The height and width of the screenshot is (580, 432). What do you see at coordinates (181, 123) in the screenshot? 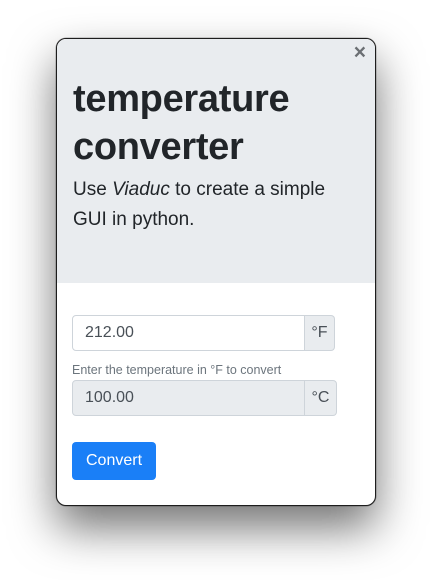
I see `page-title: temperature converter` at bounding box center [181, 123].